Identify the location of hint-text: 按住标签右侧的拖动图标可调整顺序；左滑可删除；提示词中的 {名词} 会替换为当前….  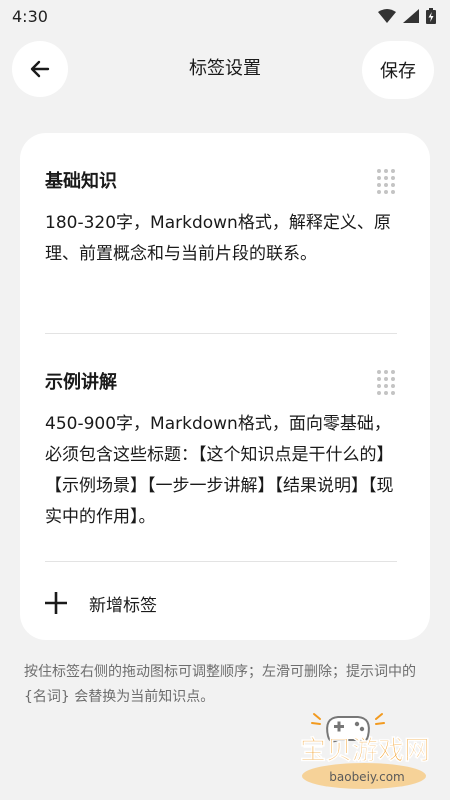
(220, 684).